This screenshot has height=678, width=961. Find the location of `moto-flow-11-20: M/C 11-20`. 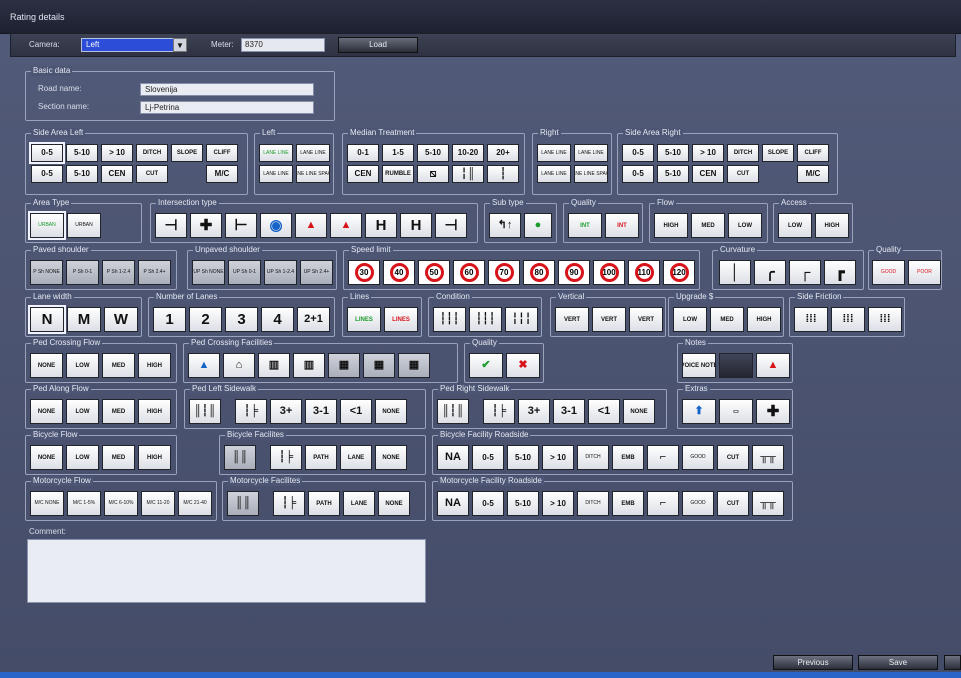

moto-flow-11-20: M/C 11-20 is located at coordinates (158, 503).